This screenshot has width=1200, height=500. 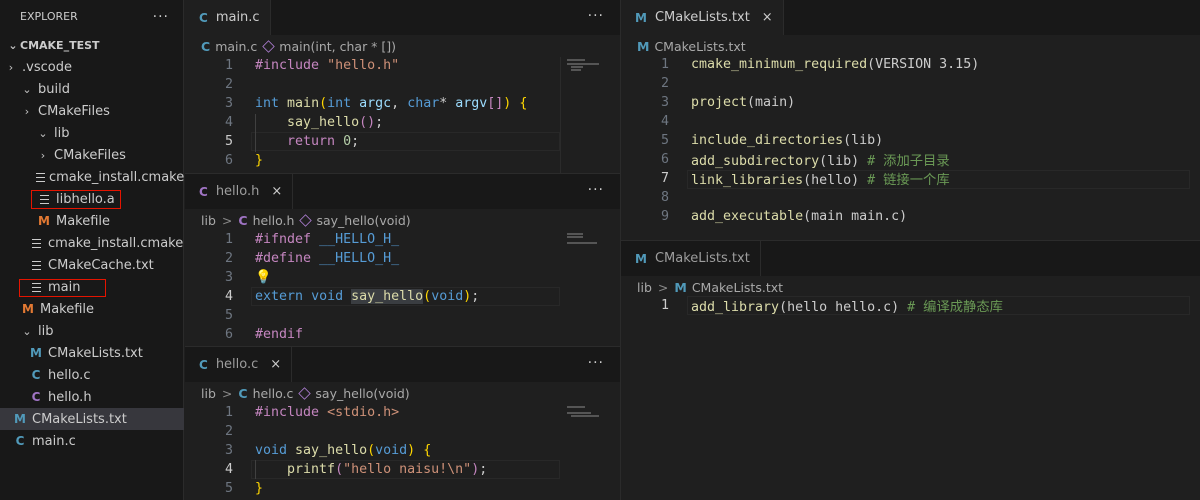 I want to click on cmake-icon: M, so click(x=36, y=353).